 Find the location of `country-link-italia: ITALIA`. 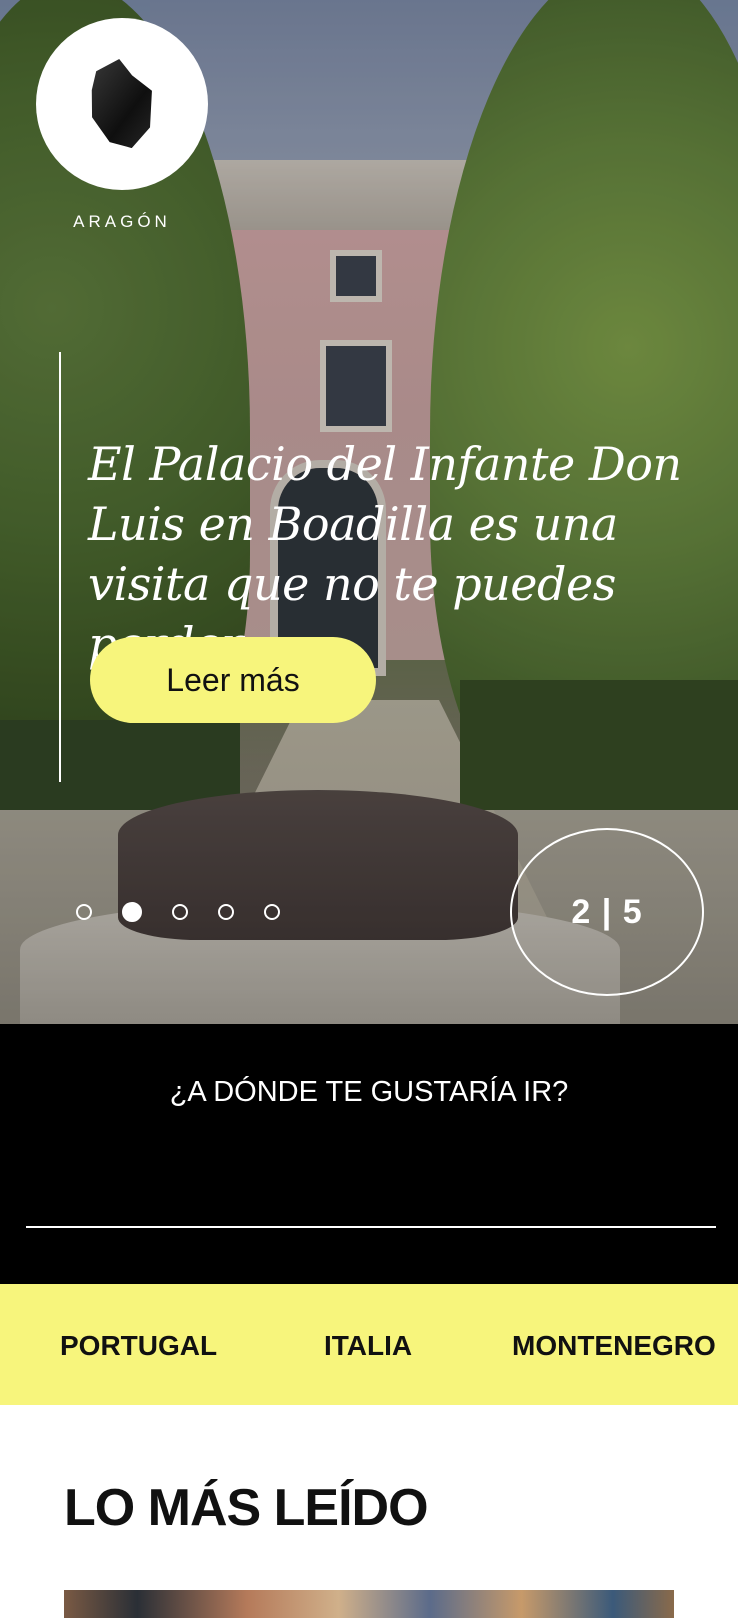

country-link-italia: ITALIA is located at coordinates (368, 1346).